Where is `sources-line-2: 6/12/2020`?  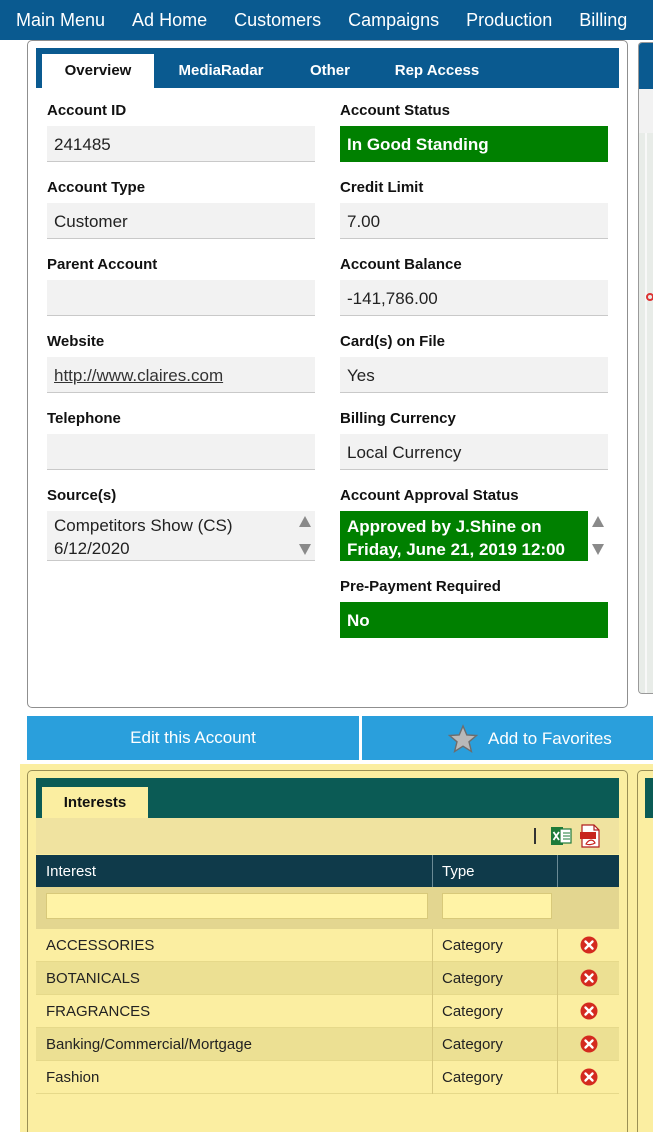 sources-line-2: 6/12/2020 is located at coordinates (92, 548).